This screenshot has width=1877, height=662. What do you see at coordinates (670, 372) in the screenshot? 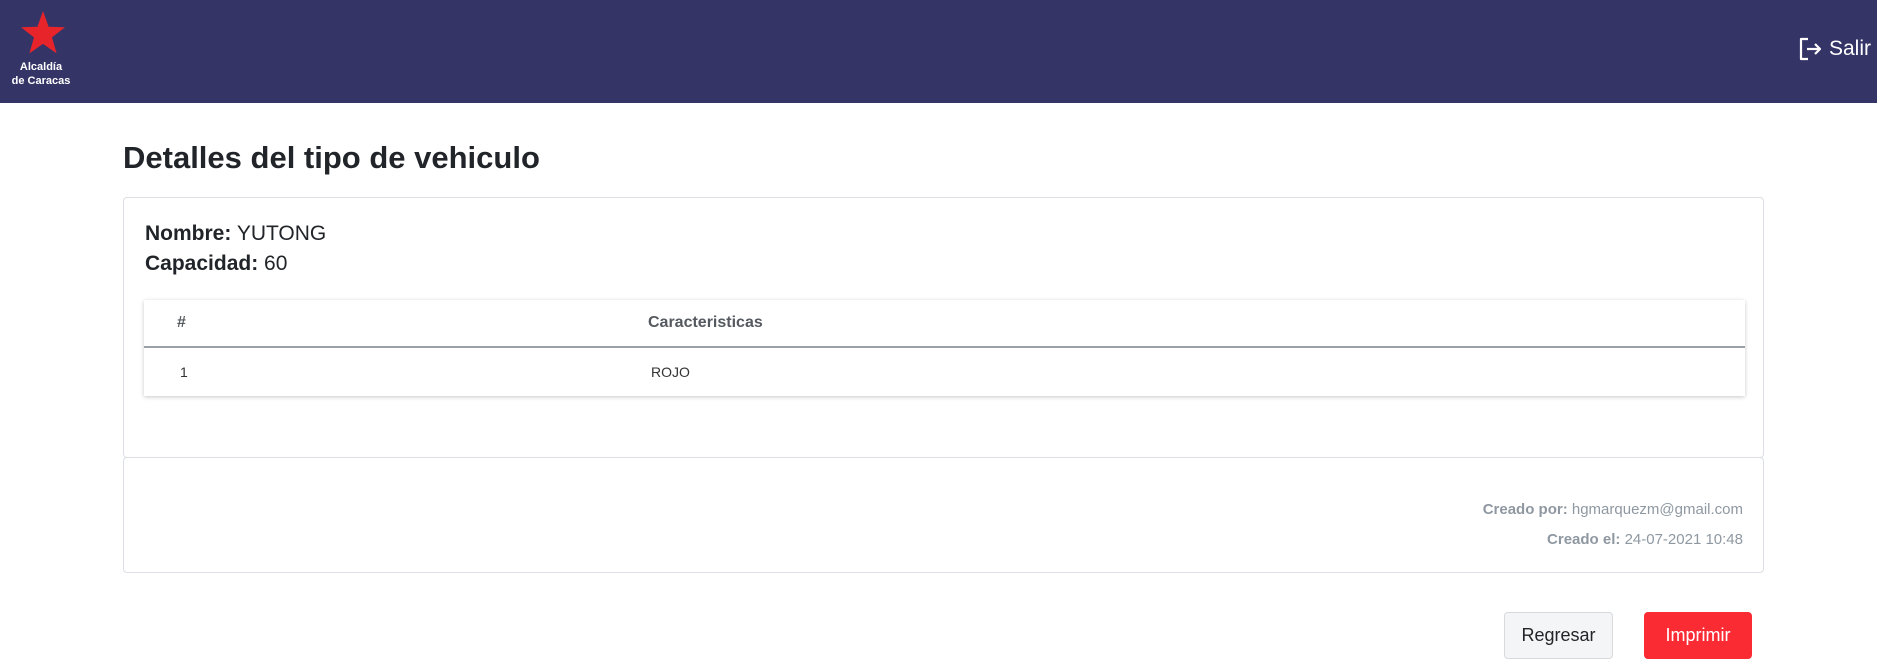
I see `row-caracteristica-cell: ROJO` at bounding box center [670, 372].